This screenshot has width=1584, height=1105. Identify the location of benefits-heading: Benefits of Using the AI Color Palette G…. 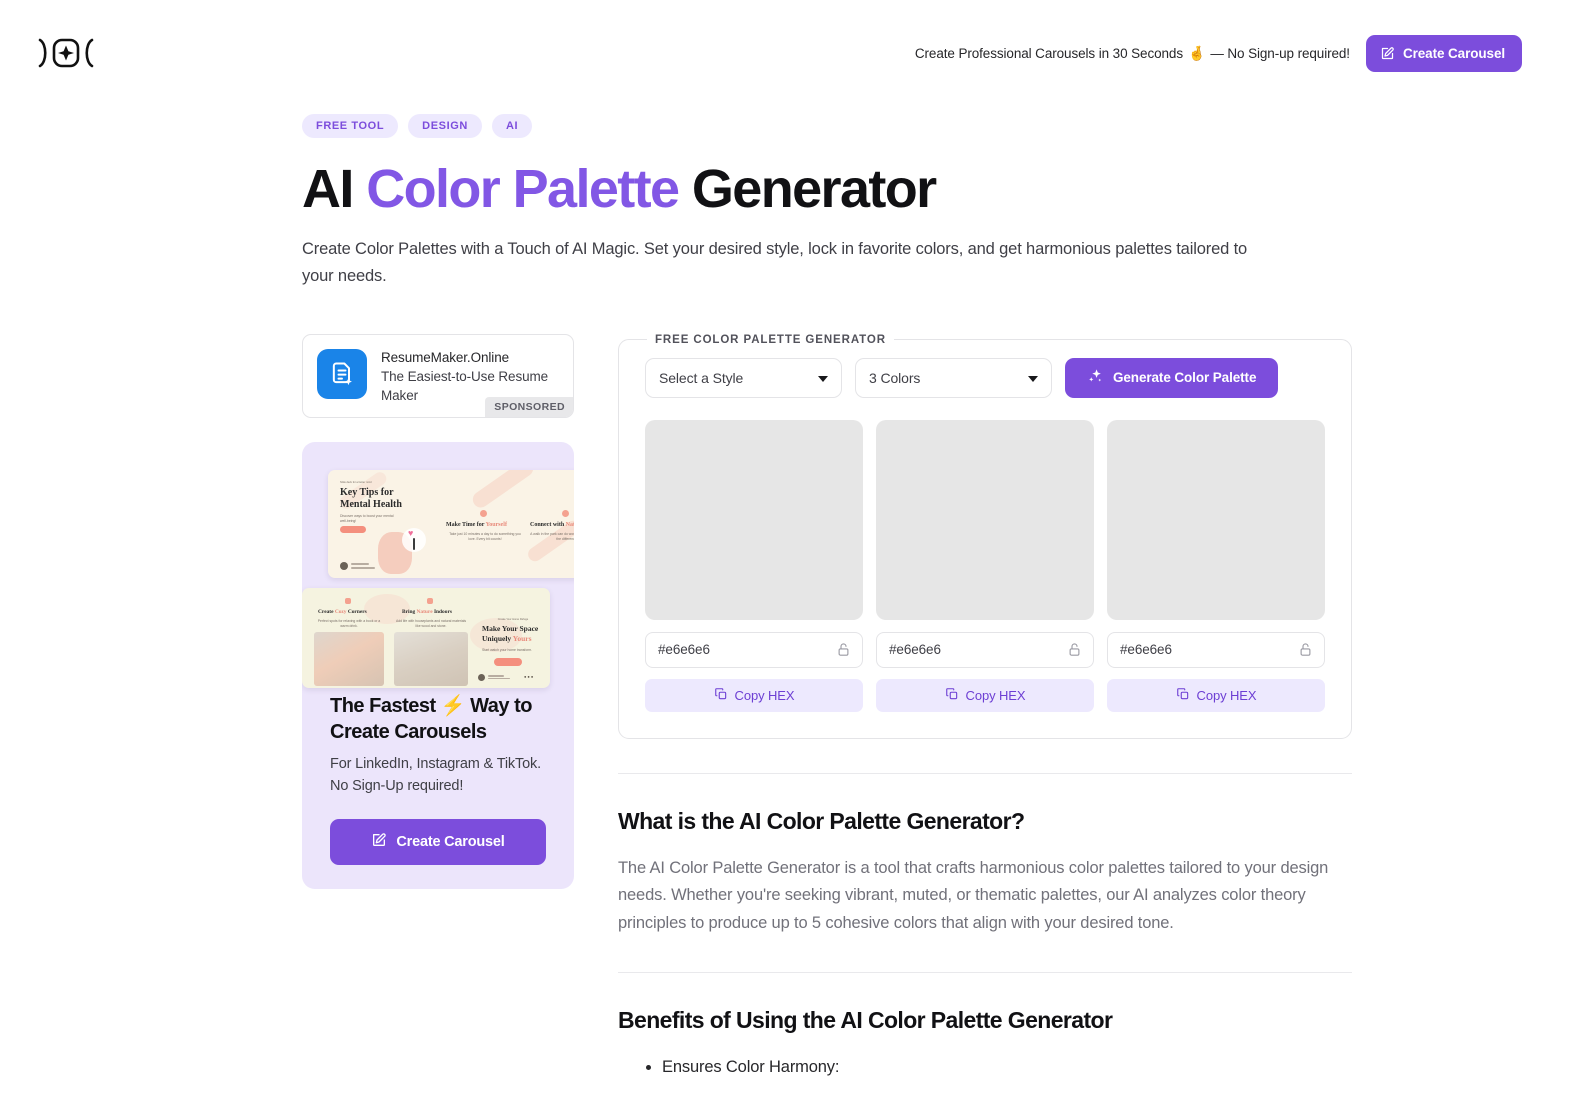
(865, 1019).